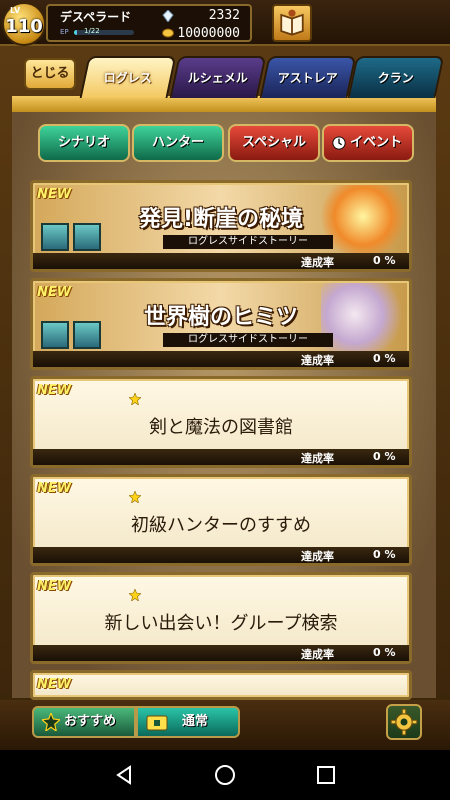  I want to click on player-name: デスペラード, so click(96, 17).